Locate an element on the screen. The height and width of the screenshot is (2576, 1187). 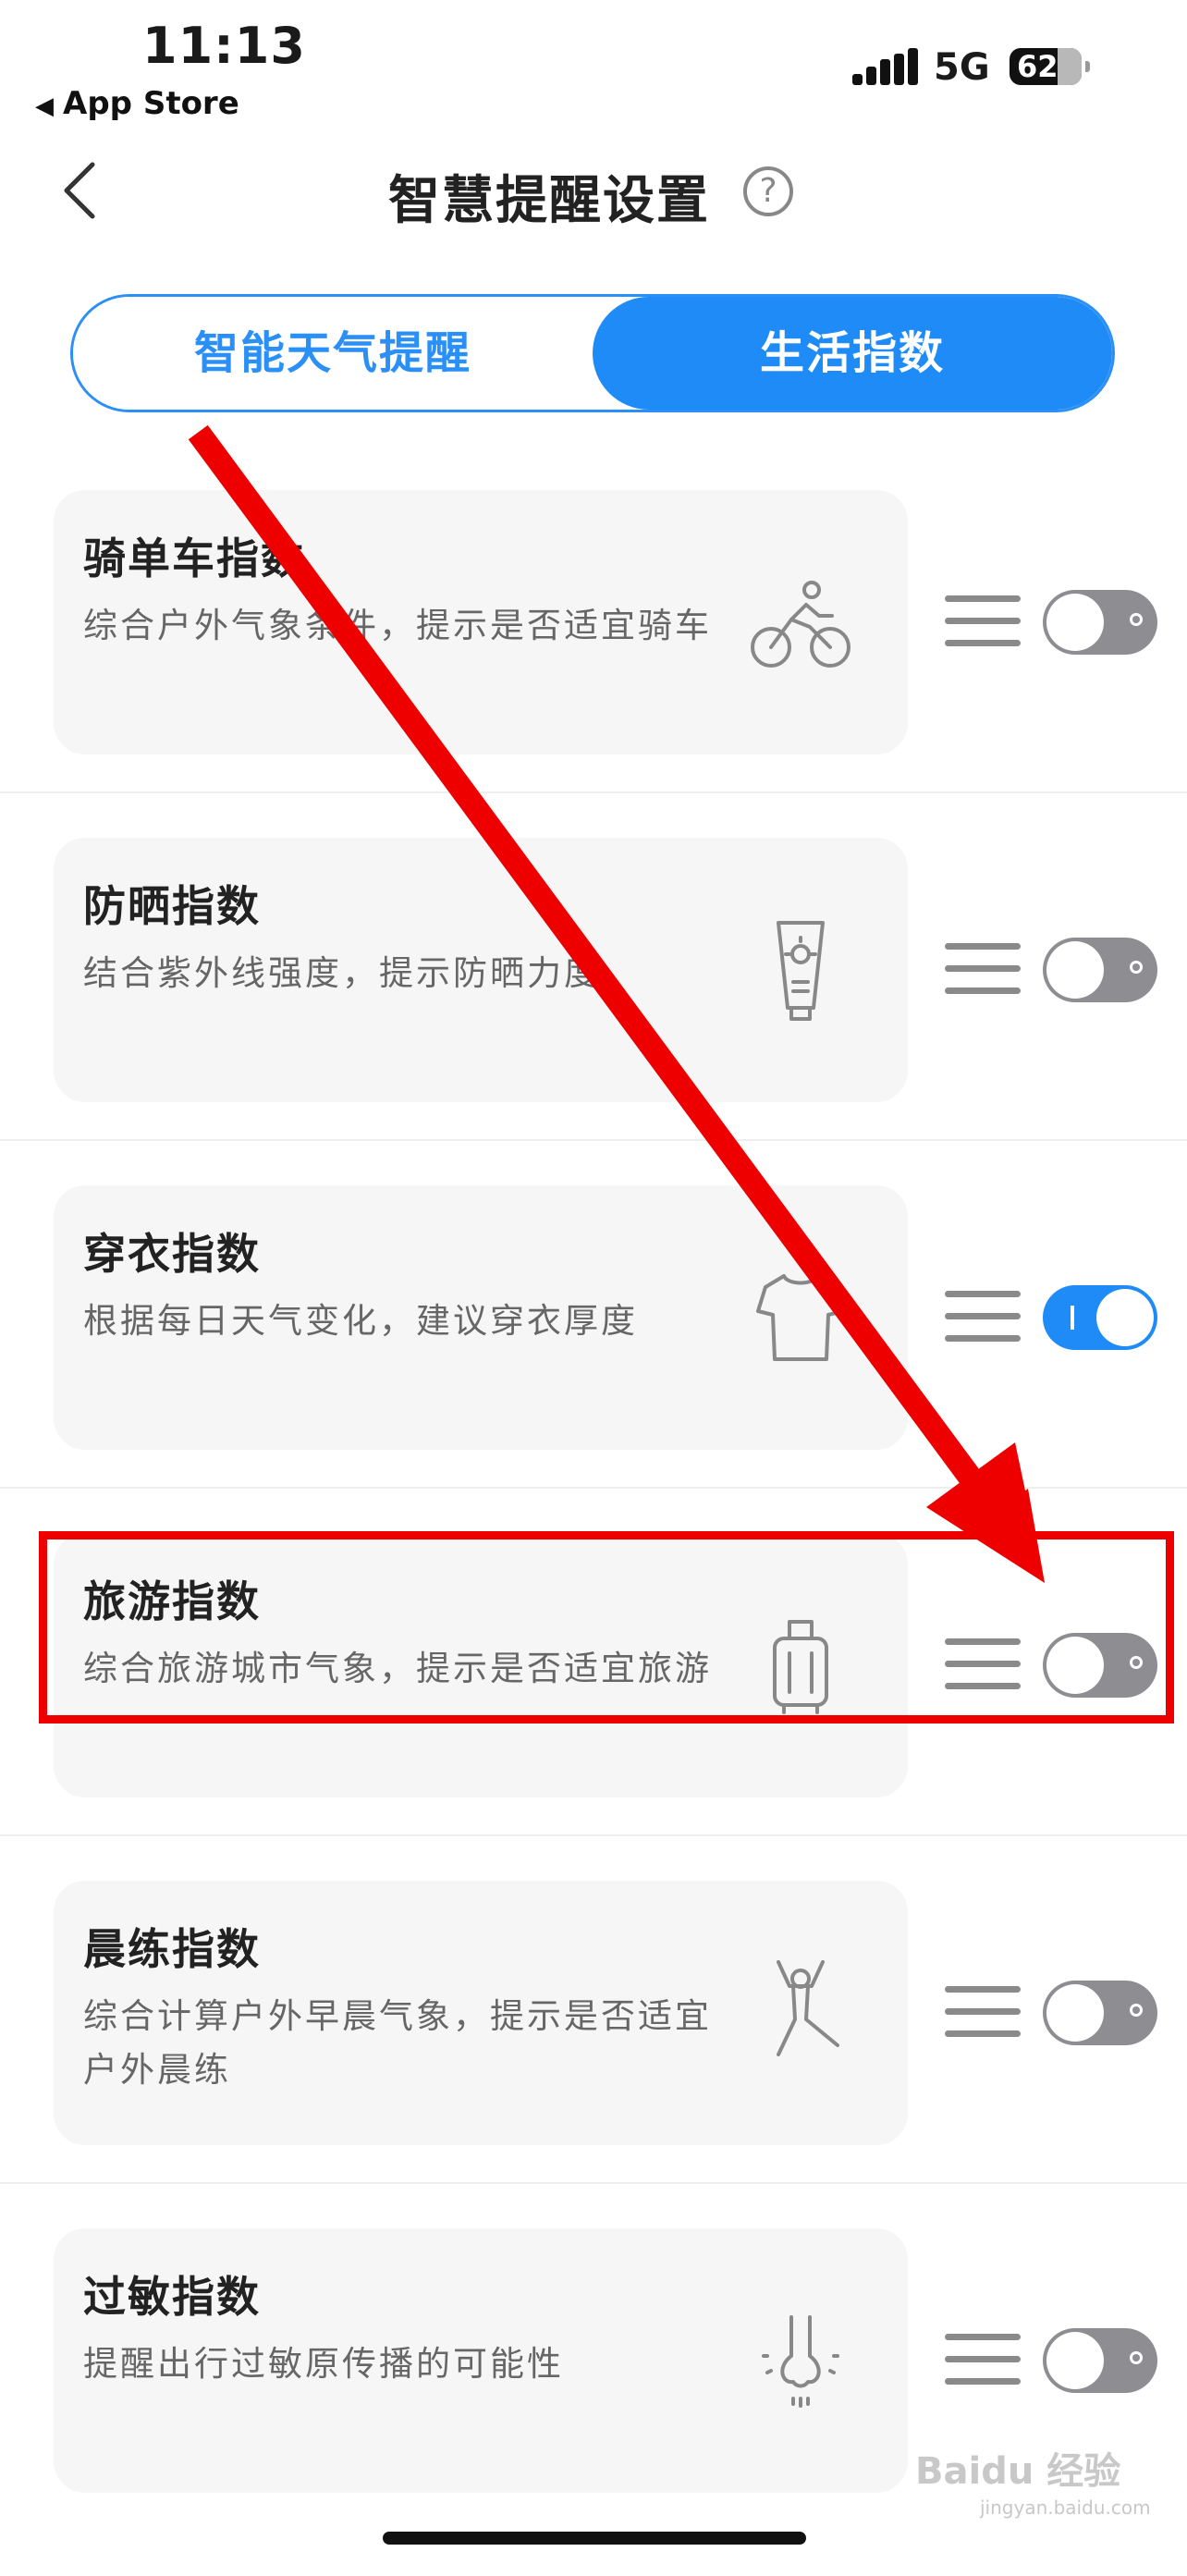
battery-level: 62 is located at coordinates (1038, 67).